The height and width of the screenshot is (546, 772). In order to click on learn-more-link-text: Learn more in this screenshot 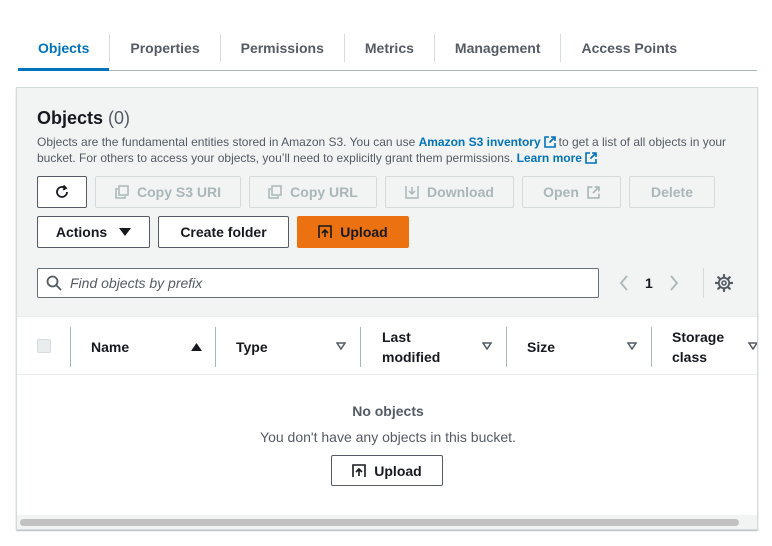, I will do `click(549, 158)`.